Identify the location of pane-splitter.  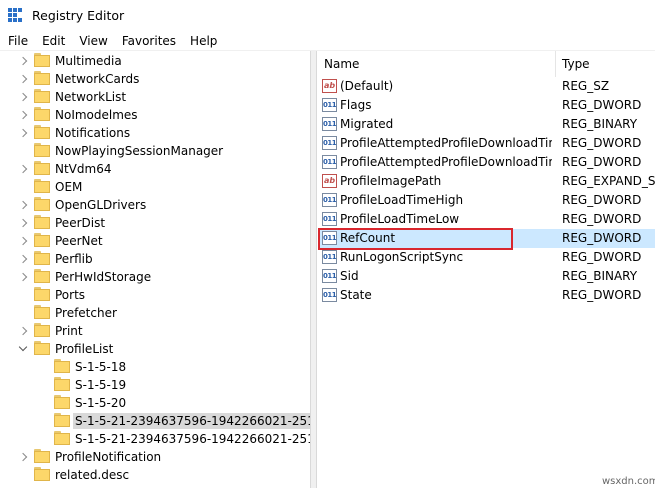
(314, 269).